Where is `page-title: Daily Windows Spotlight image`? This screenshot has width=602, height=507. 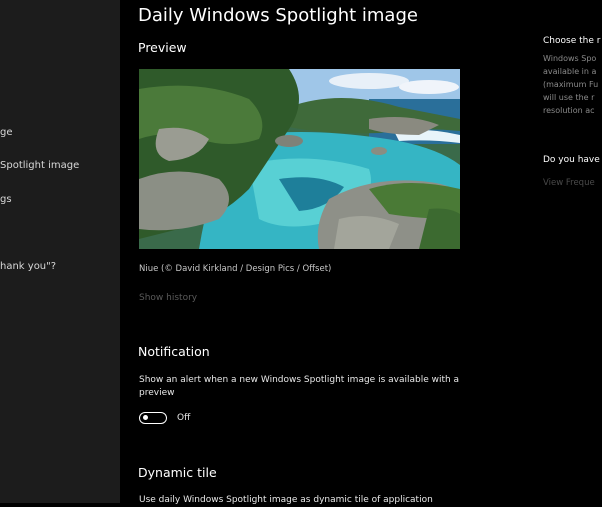
page-title: Daily Windows Spotlight image is located at coordinates (278, 15).